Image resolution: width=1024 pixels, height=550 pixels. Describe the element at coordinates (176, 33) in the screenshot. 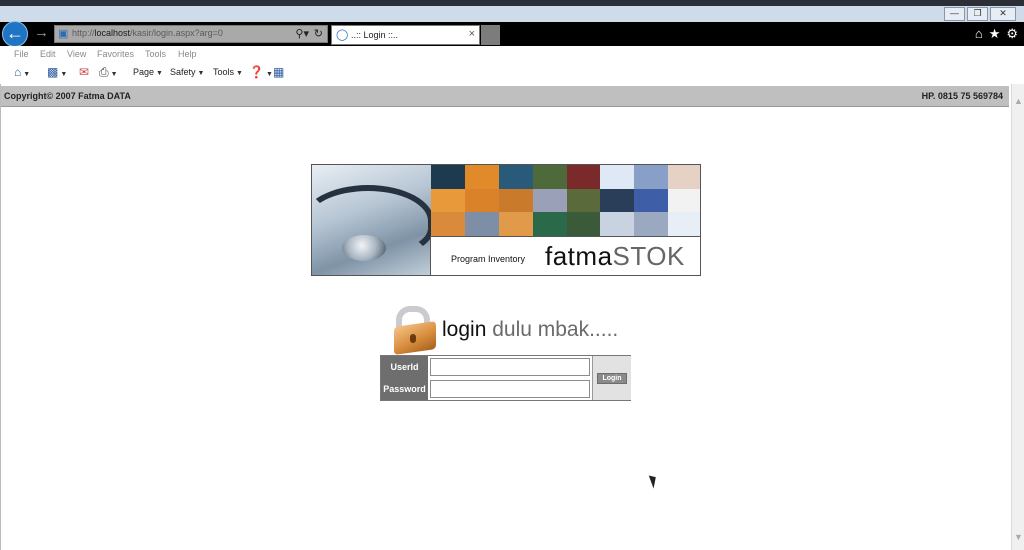

I see `address-path: /kasir/login.aspx?arg=0` at that location.